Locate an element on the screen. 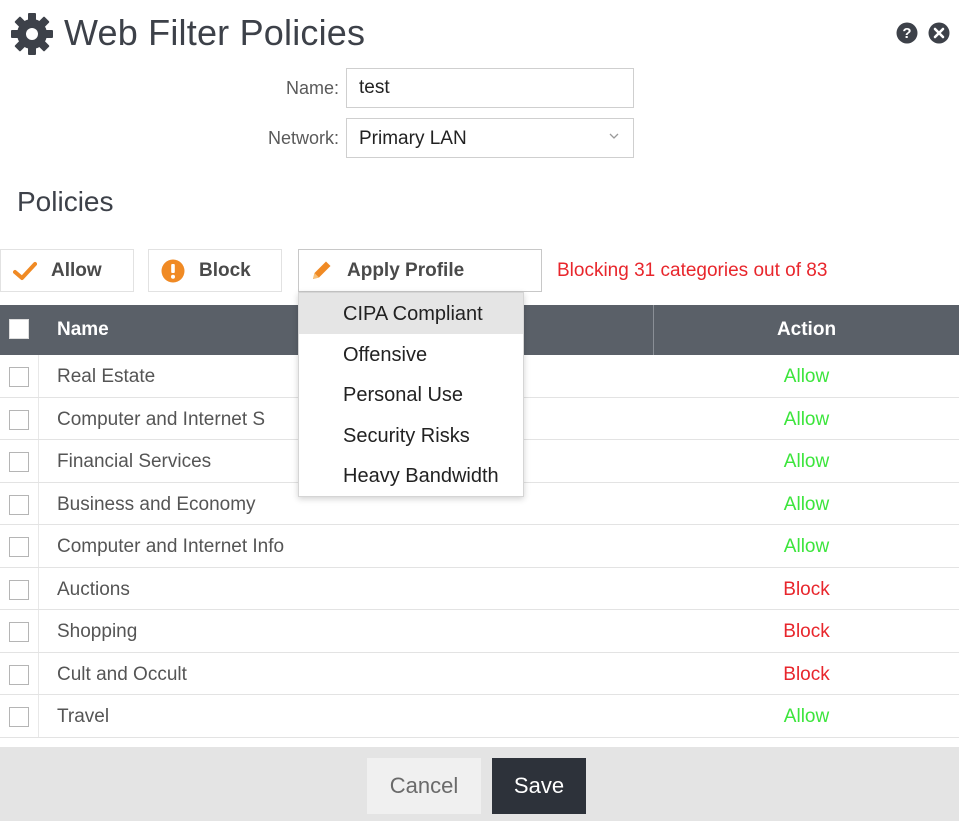  category-name: Cult and Occult is located at coordinates (122, 674).